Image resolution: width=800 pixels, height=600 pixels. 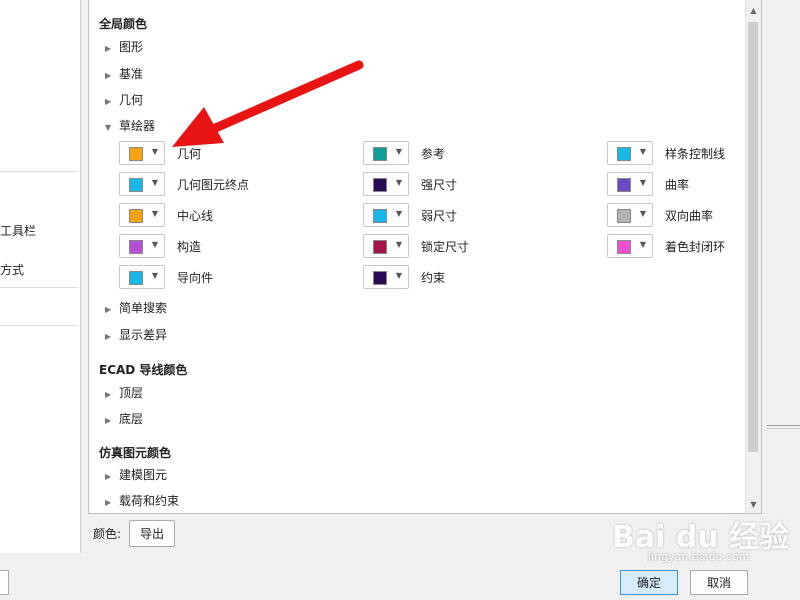 What do you see at coordinates (195, 277) in the screenshot?
I see `swatch-label: 导向件` at bounding box center [195, 277].